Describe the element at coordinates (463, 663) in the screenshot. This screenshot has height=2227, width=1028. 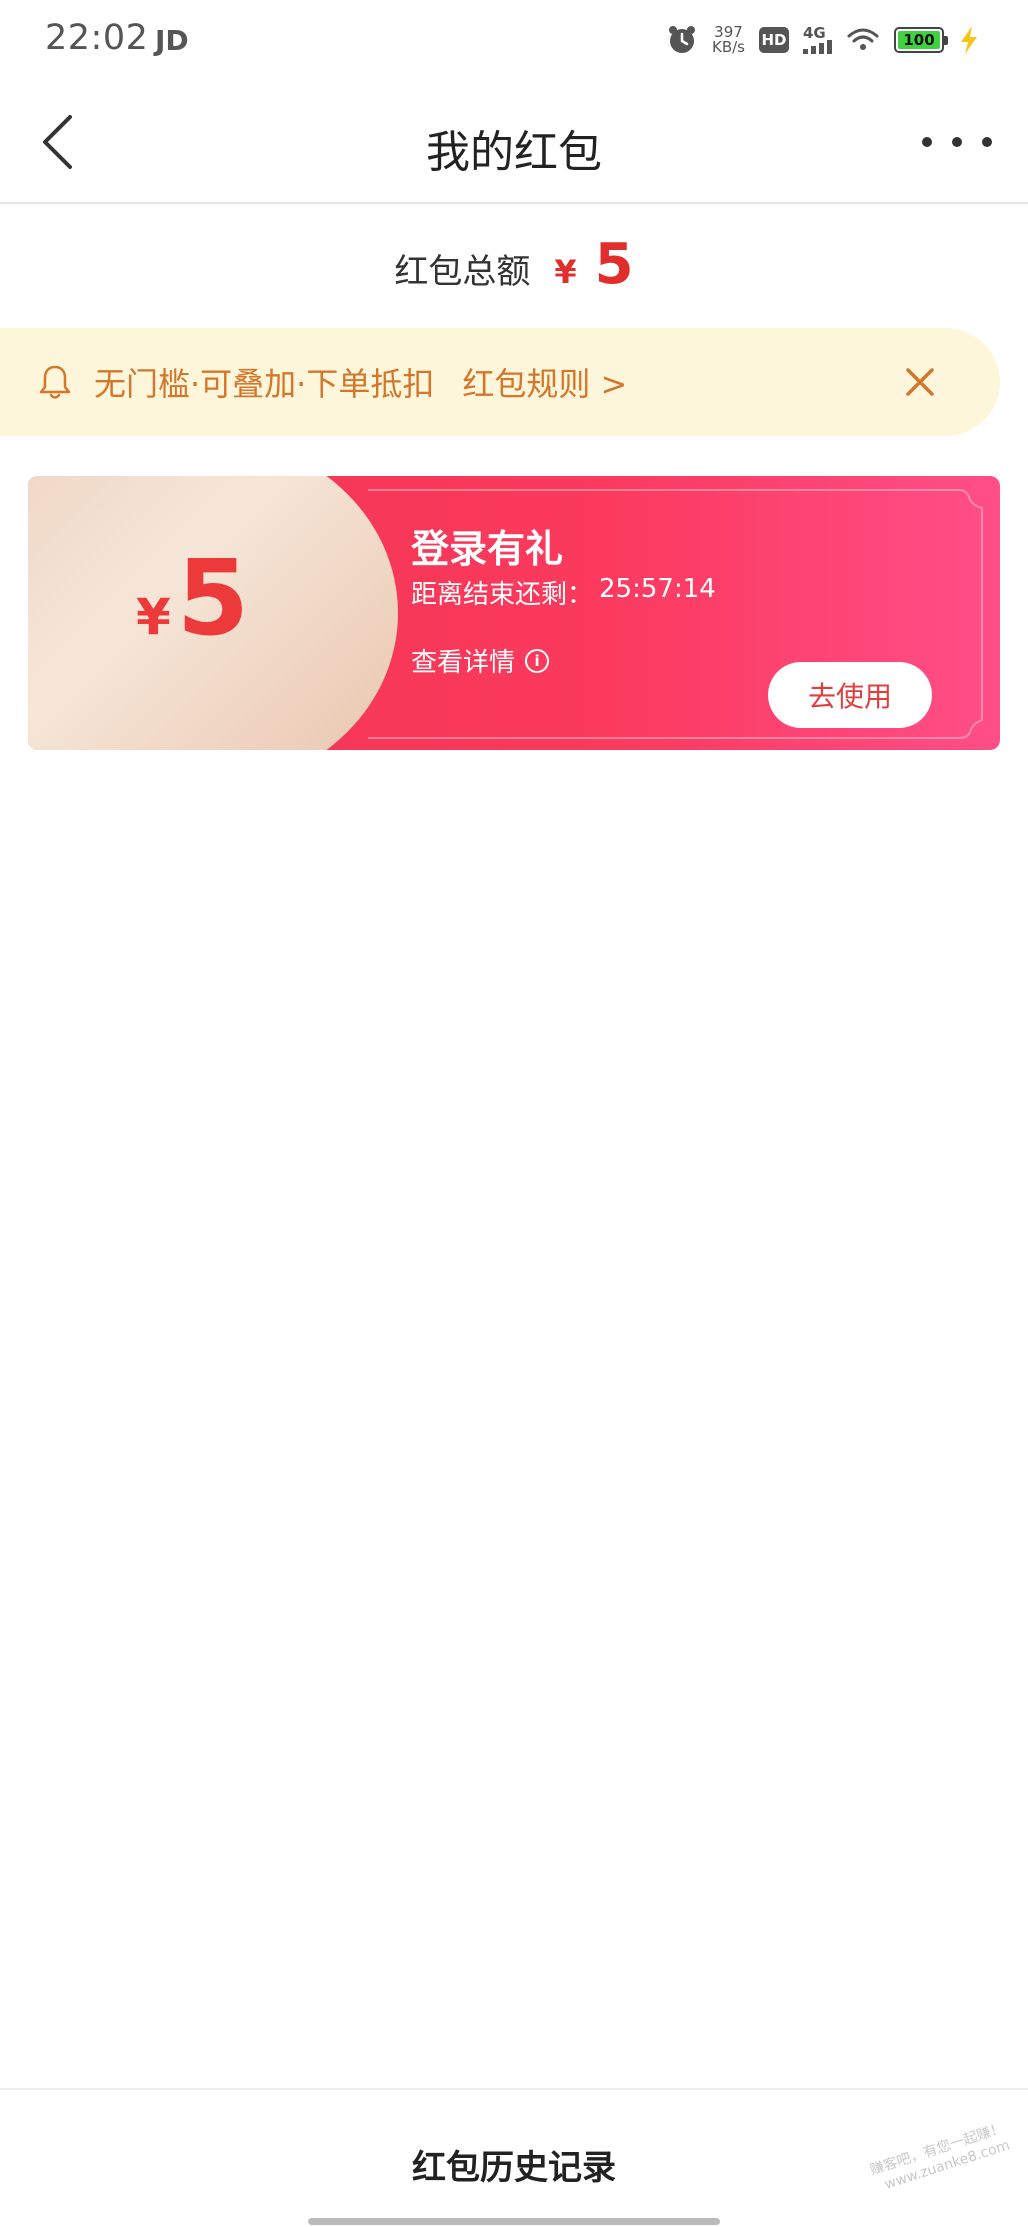
I see `view-details-label: 查看详情` at that location.